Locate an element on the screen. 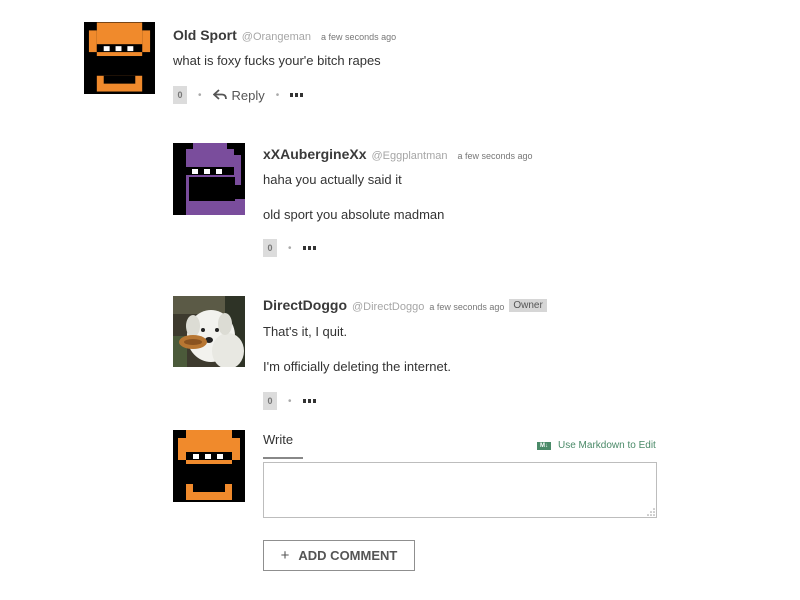 The image size is (800, 600). markdown-help-link: M↓ Use Markdown to Edit is located at coordinates (596, 445).